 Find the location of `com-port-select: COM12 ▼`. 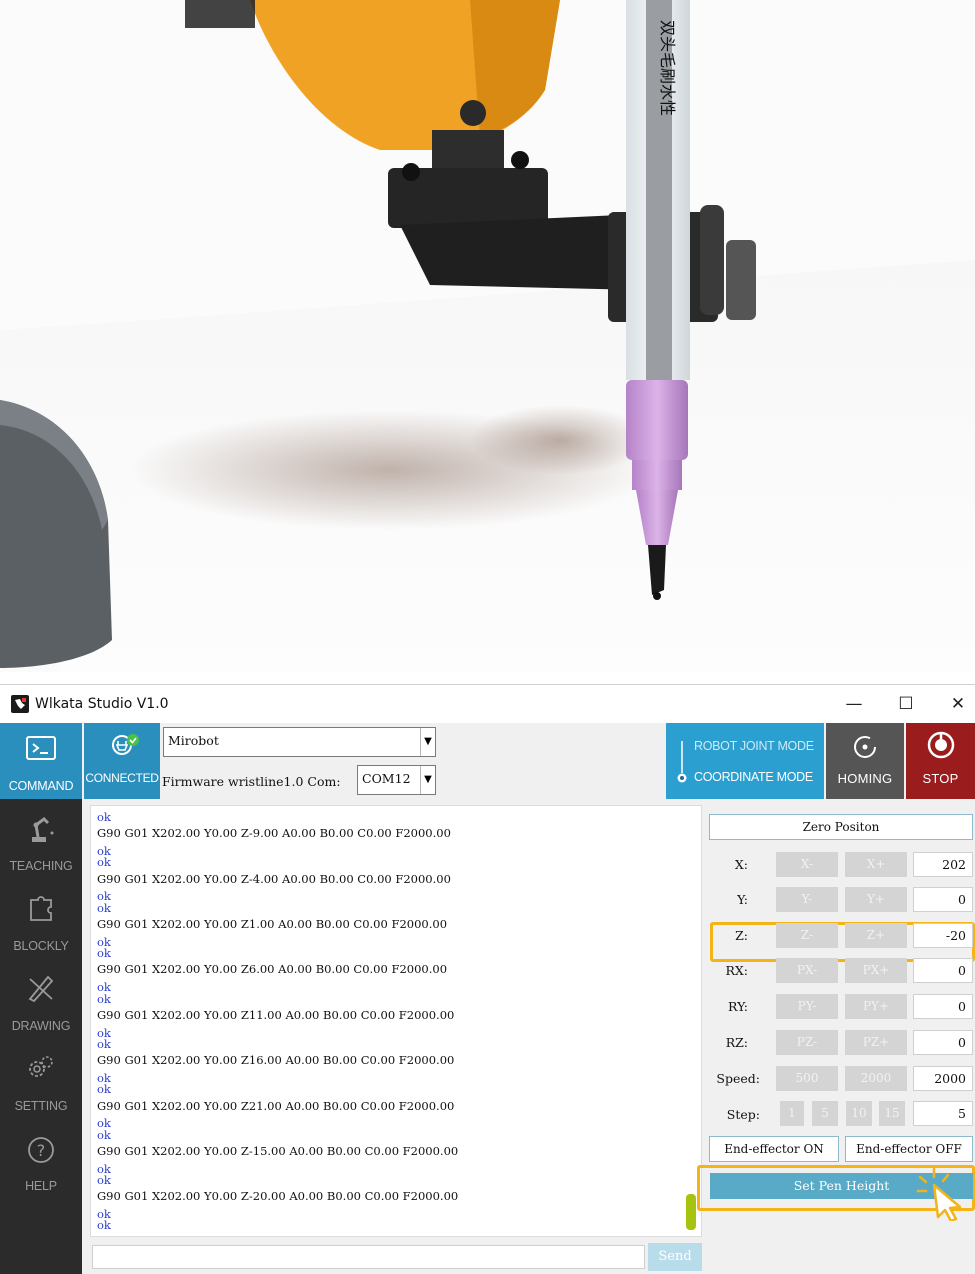

com-port-select: COM12 ▼ is located at coordinates (396, 780).